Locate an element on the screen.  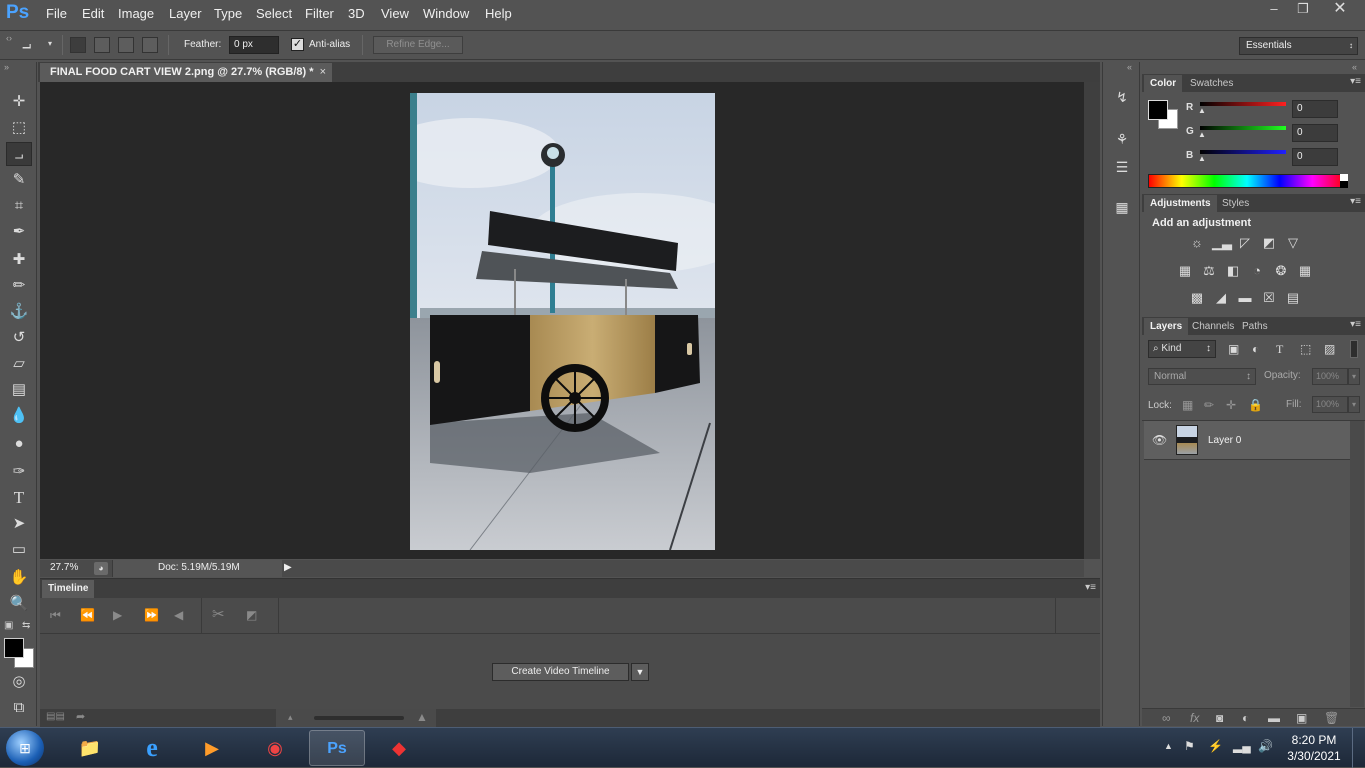
folder-icon: ▬ is located at coordinates (1274, 718).